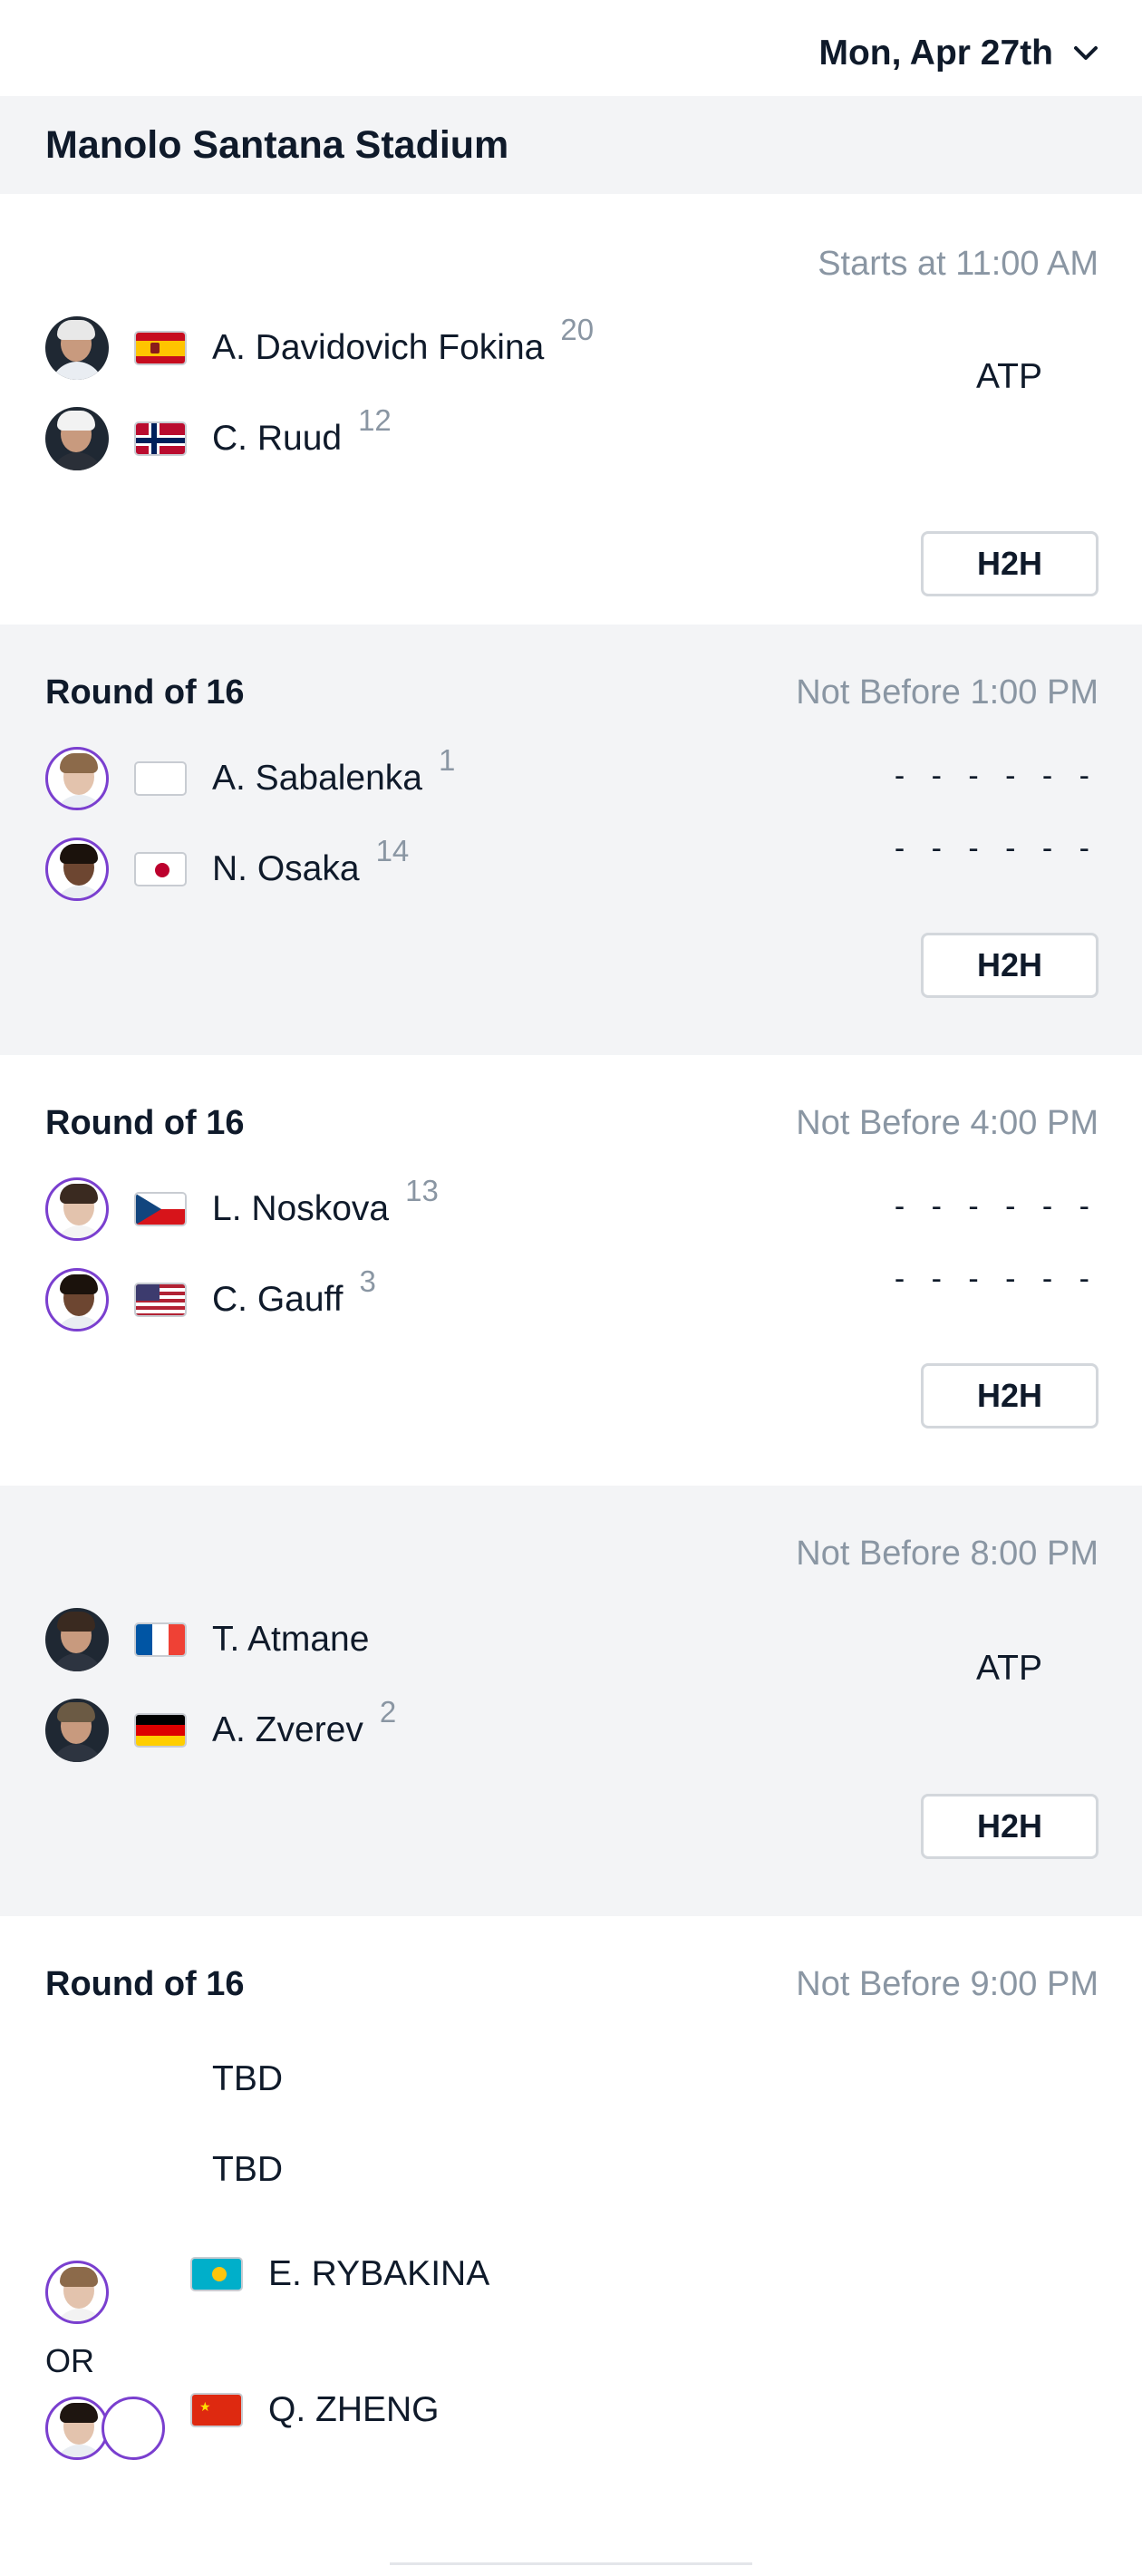 The height and width of the screenshot is (2576, 1142). What do you see at coordinates (379, 2273) in the screenshot?
I see `player-name: E. RYBAKINA` at bounding box center [379, 2273].